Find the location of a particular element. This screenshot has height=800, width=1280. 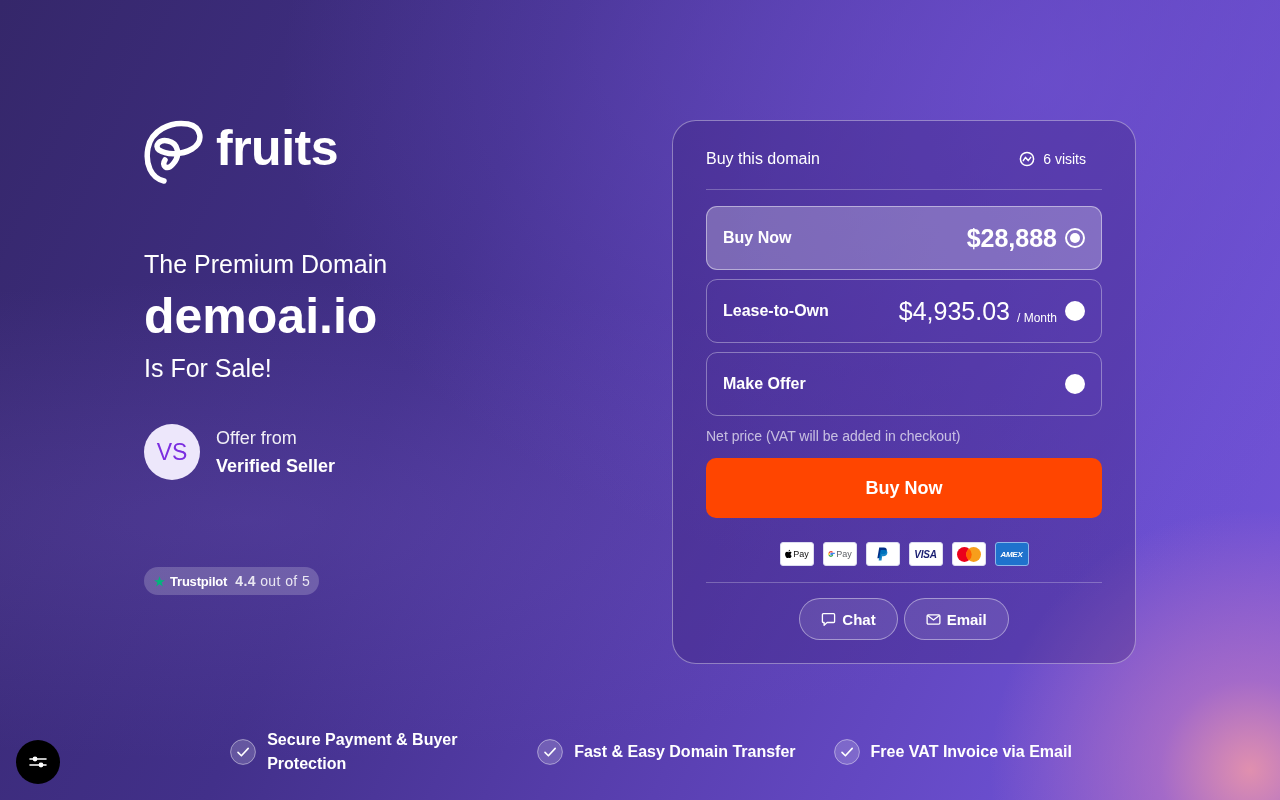

option-price: $28,888 is located at coordinates (1011, 238).